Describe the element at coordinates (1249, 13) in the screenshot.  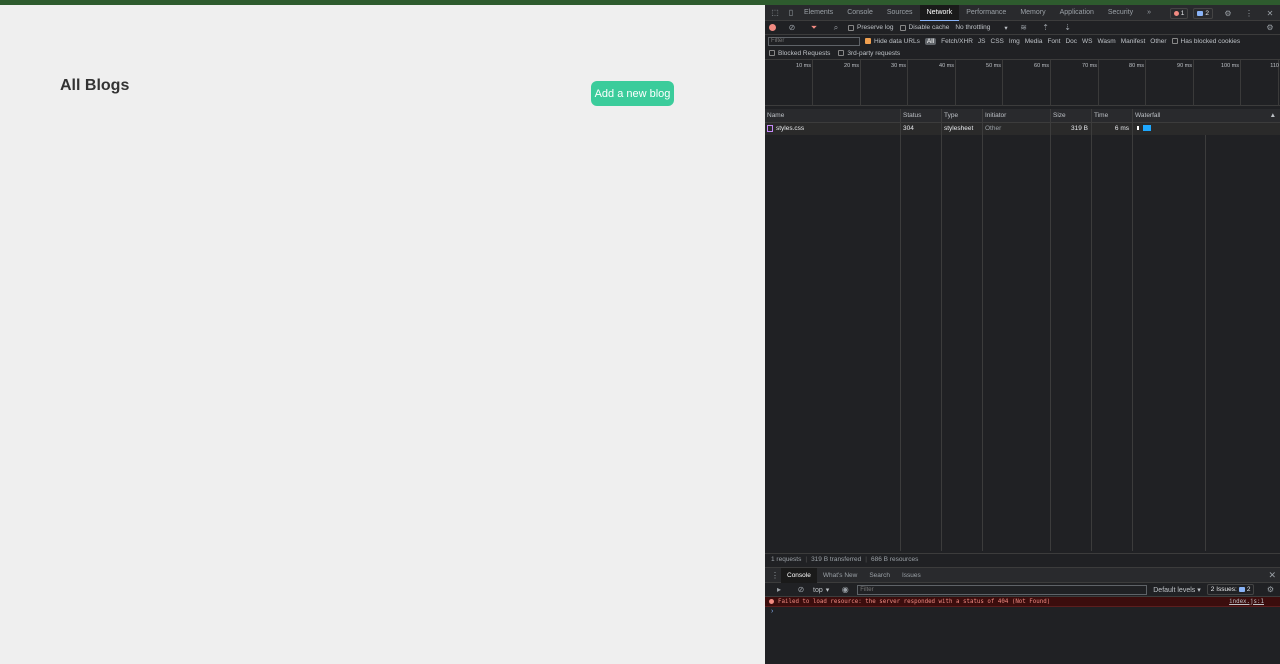
I see `kebab-menu-icon: ⋮` at that location.